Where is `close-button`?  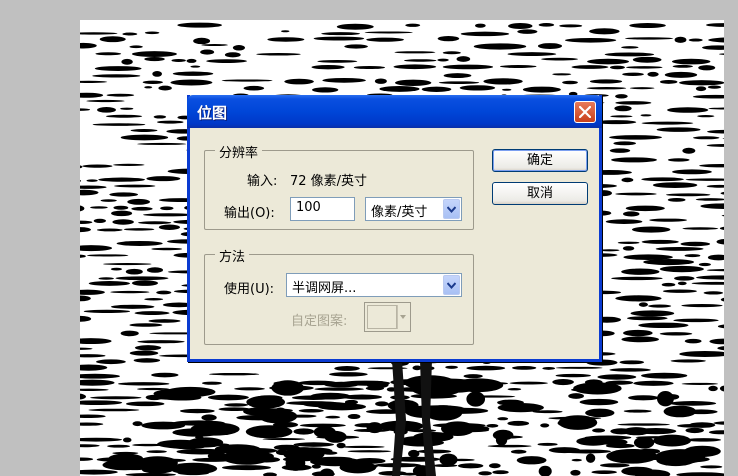 close-button is located at coordinates (585, 112).